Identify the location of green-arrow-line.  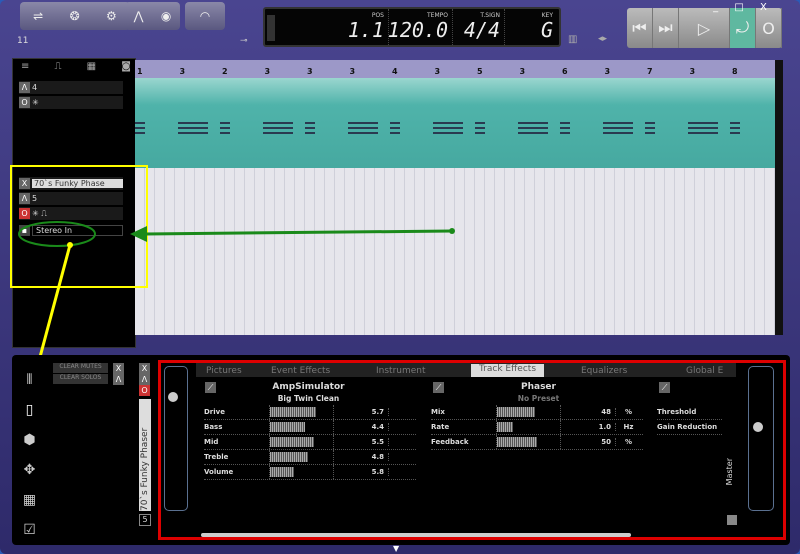
(298, 232).